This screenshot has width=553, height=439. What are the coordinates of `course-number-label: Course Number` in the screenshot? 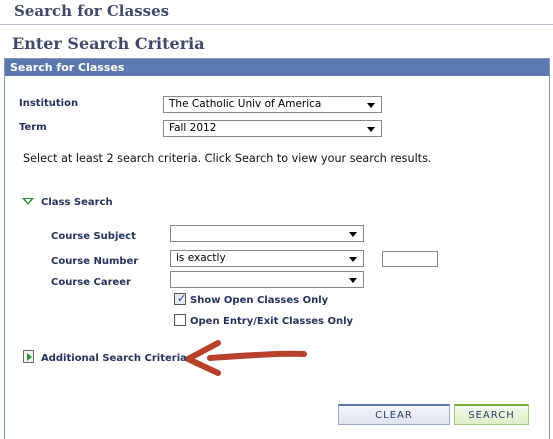 It's located at (95, 261).